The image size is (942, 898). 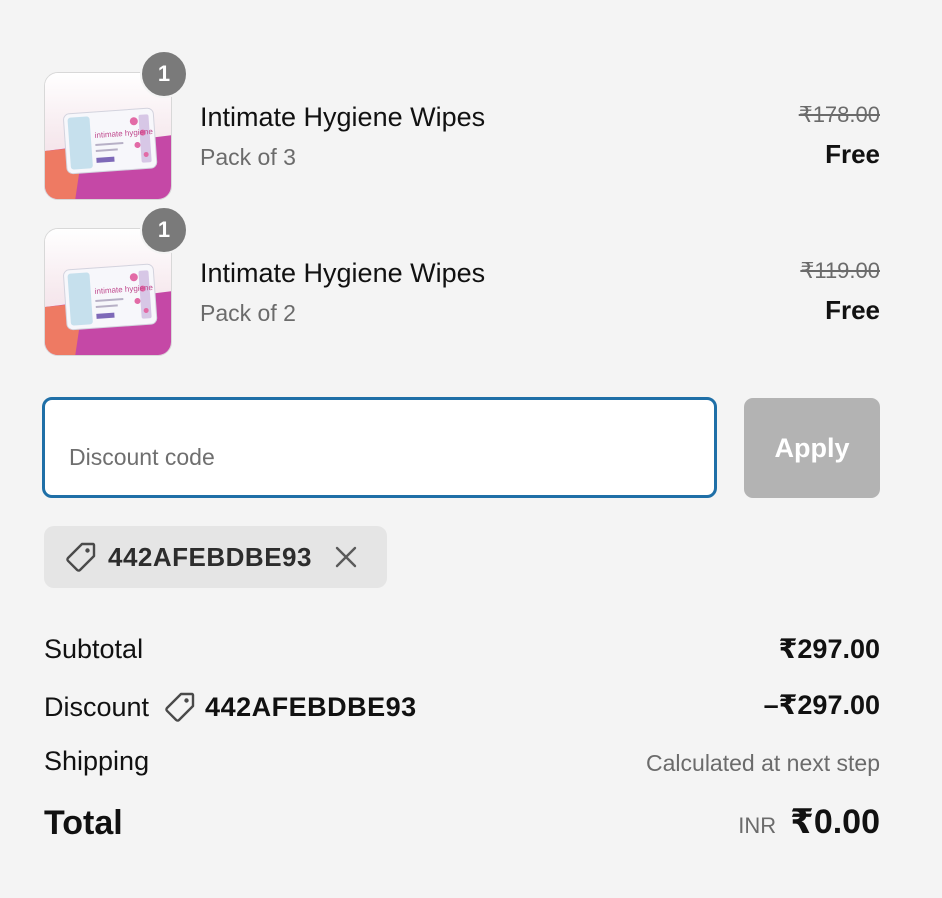 I want to click on shipping-value: Calculated at next step, so click(x=763, y=763).